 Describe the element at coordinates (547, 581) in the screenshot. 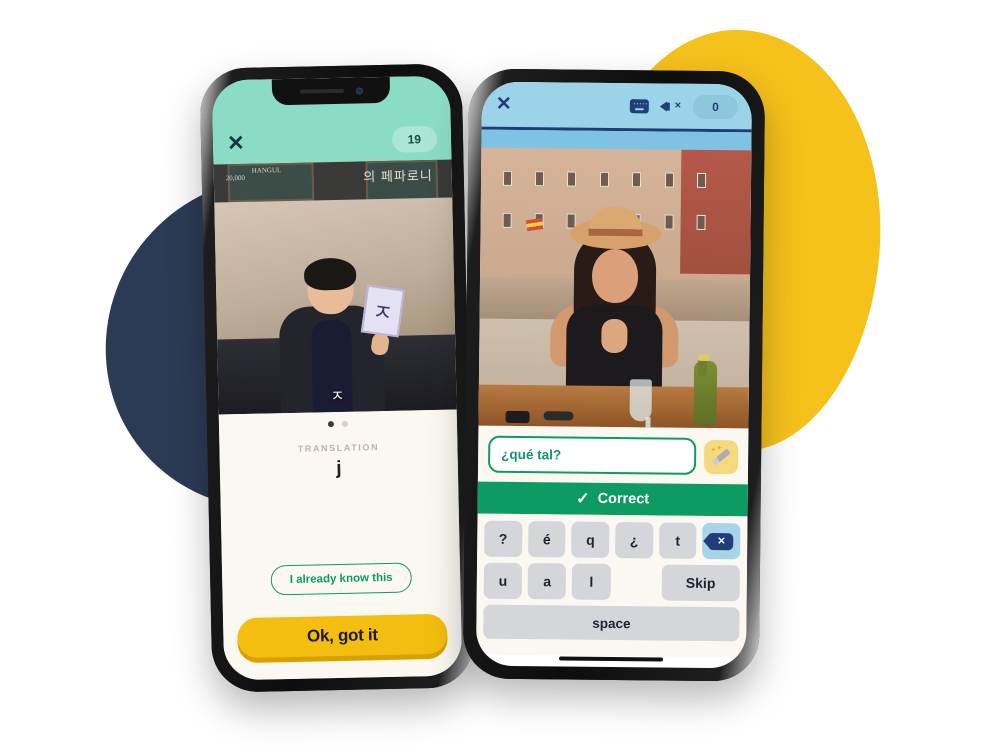

I see `key-a: a` at that location.